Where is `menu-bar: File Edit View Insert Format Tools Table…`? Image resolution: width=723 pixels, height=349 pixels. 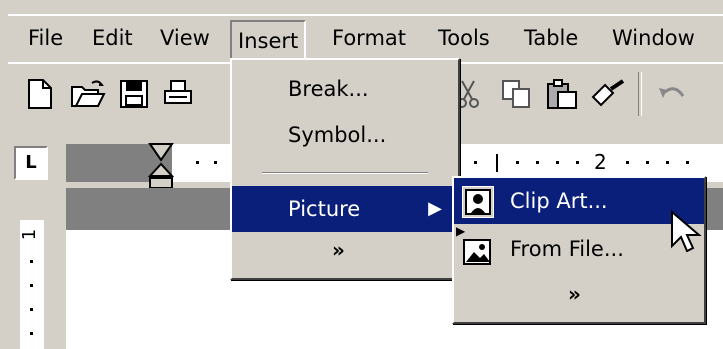 menu-bar: File Edit View Insert Format Tools Table… is located at coordinates (365, 38).